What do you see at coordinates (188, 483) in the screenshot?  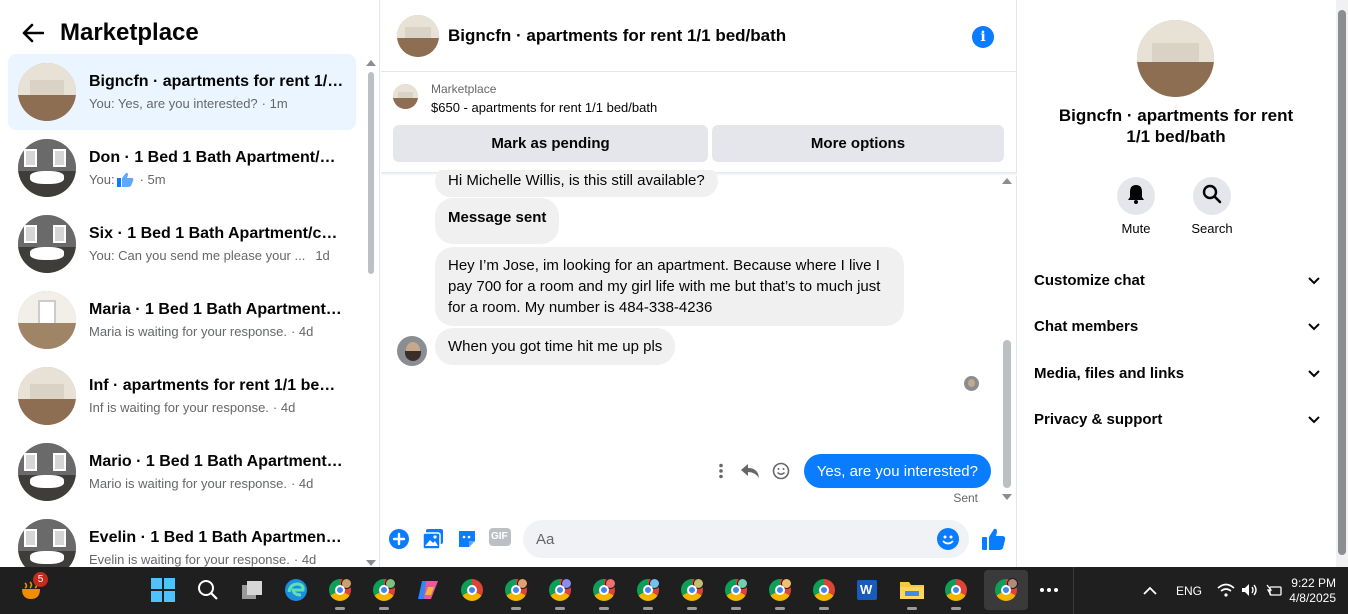 I see `conversation-snippet: Mario is waiting for your response.` at bounding box center [188, 483].